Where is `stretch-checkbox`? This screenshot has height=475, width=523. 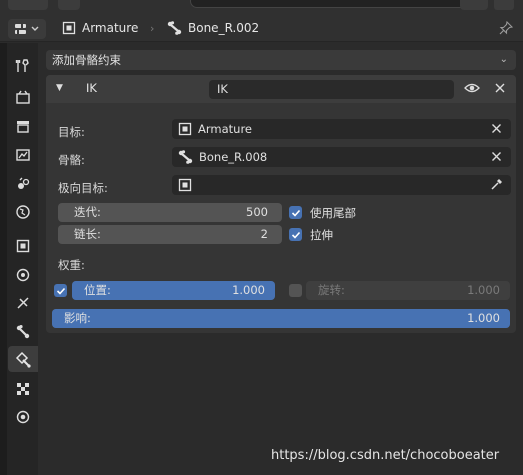 stretch-checkbox is located at coordinates (295, 234).